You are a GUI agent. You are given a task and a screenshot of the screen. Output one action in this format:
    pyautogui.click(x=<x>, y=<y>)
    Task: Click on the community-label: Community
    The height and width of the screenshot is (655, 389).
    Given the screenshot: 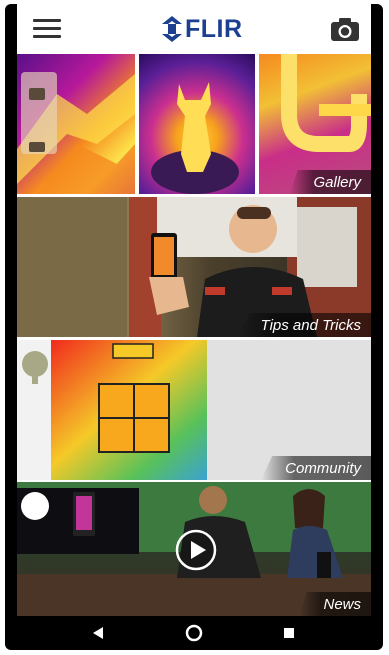 What is the action you would take?
    pyautogui.click(x=316, y=468)
    